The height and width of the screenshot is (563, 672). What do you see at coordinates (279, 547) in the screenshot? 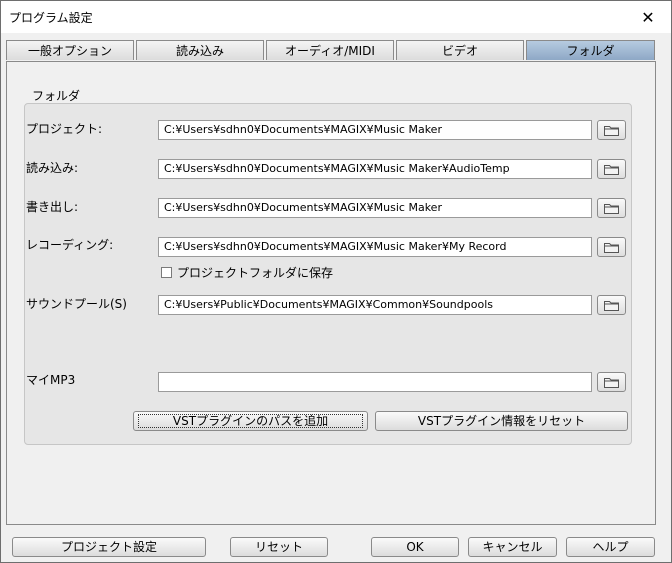
I see `reset-button: リセット` at bounding box center [279, 547].